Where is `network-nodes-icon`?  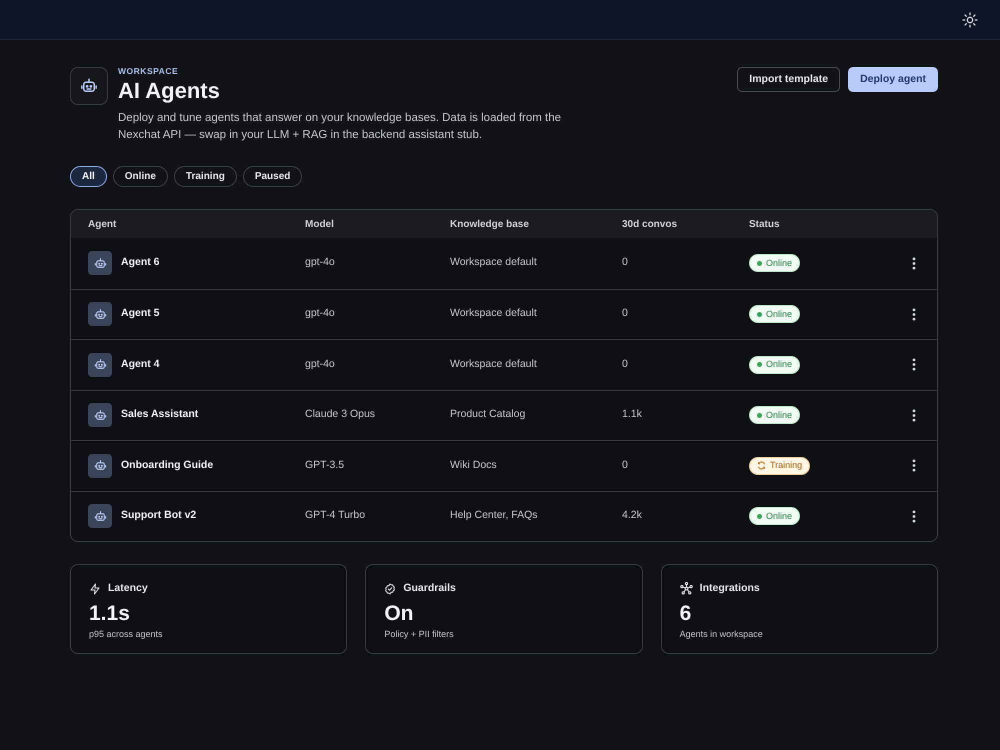 network-nodes-icon is located at coordinates (686, 589).